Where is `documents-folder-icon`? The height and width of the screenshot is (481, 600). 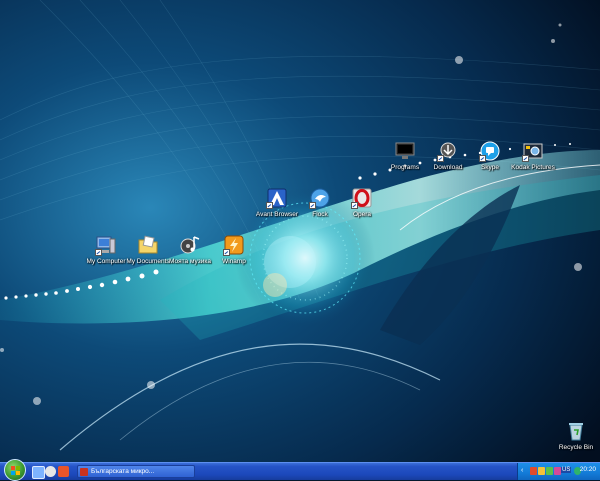 documents-folder-icon is located at coordinates (148, 245).